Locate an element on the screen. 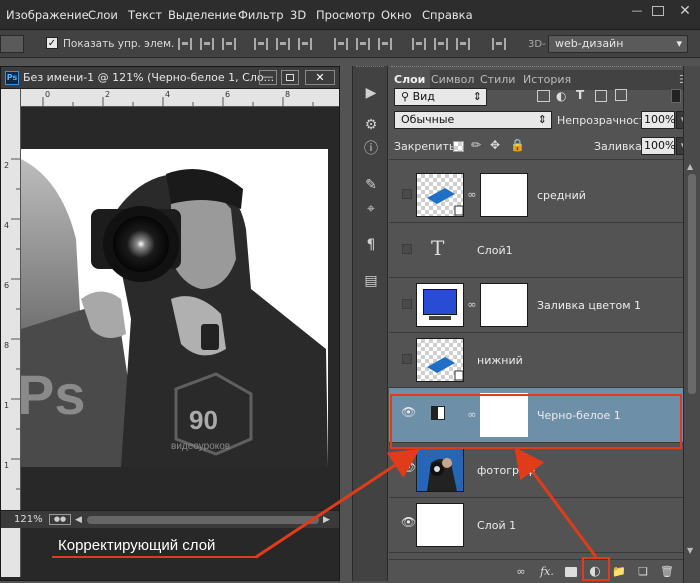 Image resolution: width=700 pixels, height=583 pixels. annotation-caption: Корректирующий слой is located at coordinates (137, 545).